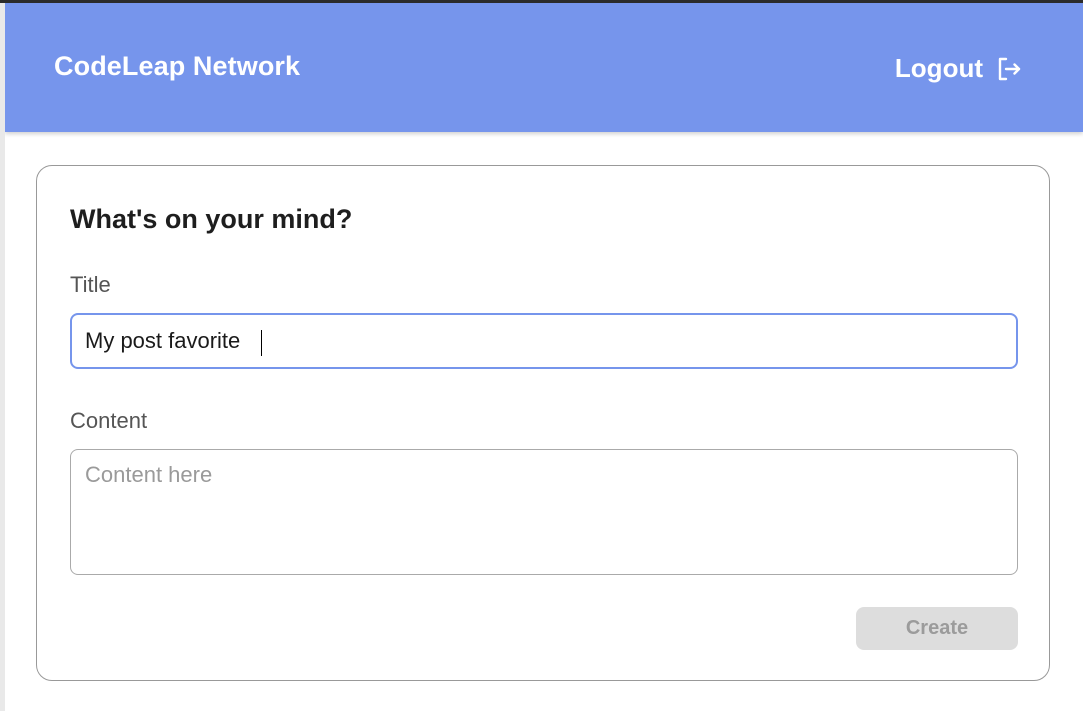 The height and width of the screenshot is (711, 1083). I want to click on content-label: Content, so click(109, 420).